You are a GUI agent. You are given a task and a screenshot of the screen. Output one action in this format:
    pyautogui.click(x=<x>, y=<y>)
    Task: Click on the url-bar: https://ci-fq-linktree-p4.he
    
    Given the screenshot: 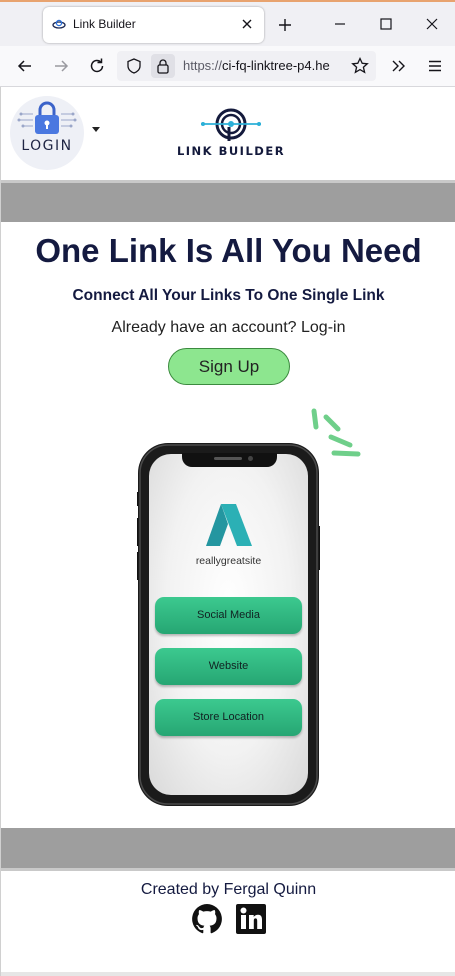 What is the action you would take?
    pyautogui.click(x=246, y=66)
    